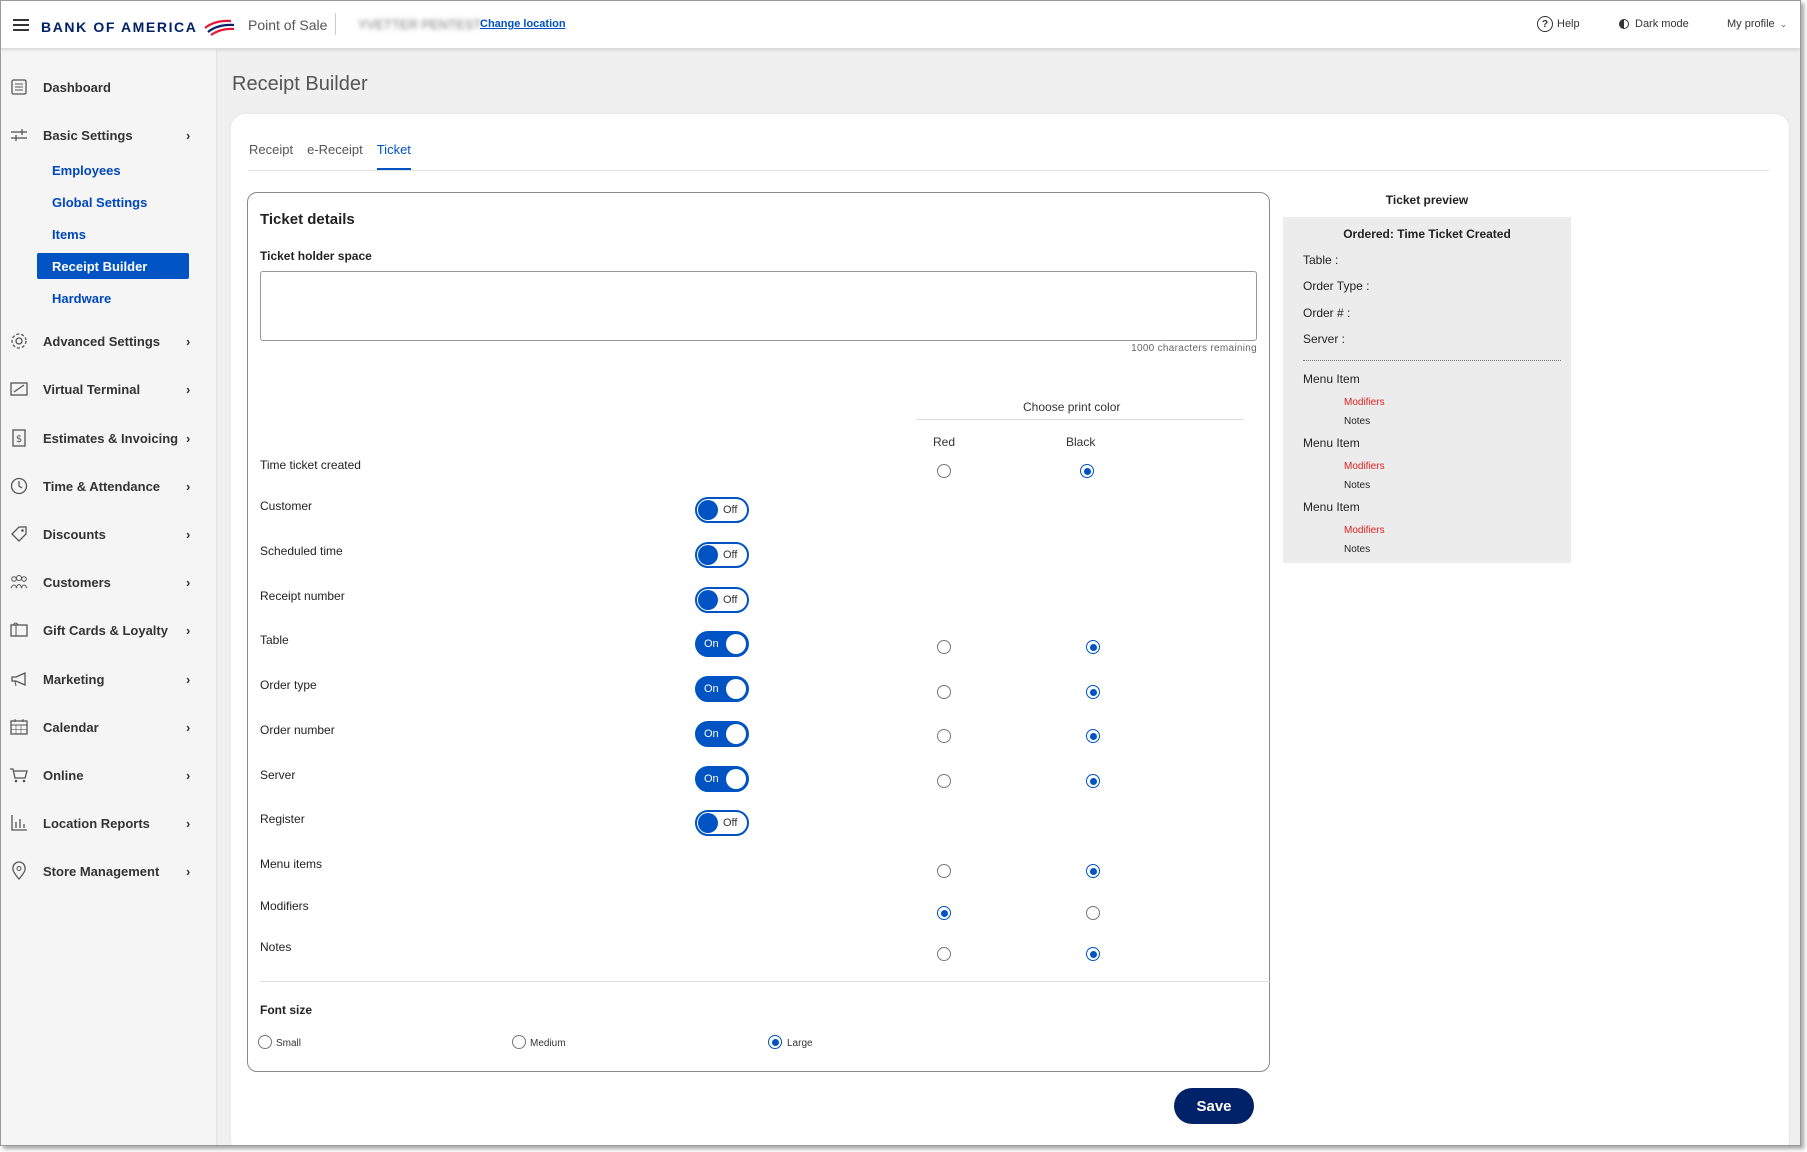 Image resolution: width=1807 pixels, height=1152 pixels. What do you see at coordinates (109, 135) in the screenshot?
I see `sidebar-item-basic-settings: Basic Settings ›` at bounding box center [109, 135].